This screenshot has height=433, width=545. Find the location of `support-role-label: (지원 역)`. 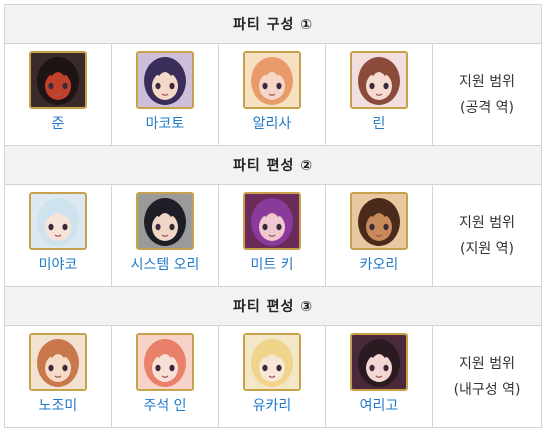

support-role-label: (지원 역) is located at coordinates (487, 248).